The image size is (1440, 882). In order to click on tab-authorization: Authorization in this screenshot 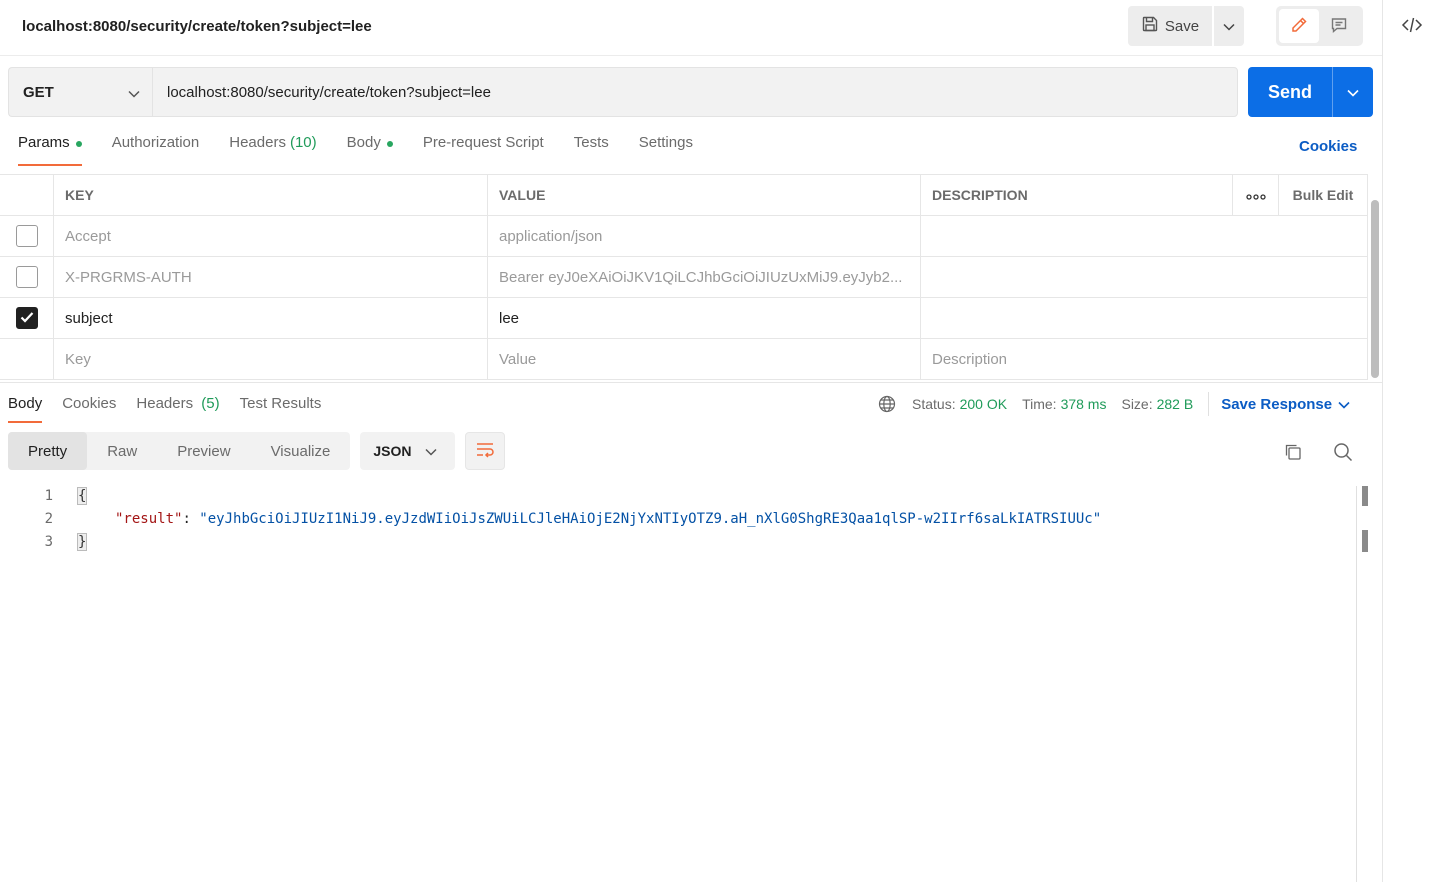, I will do `click(156, 150)`.